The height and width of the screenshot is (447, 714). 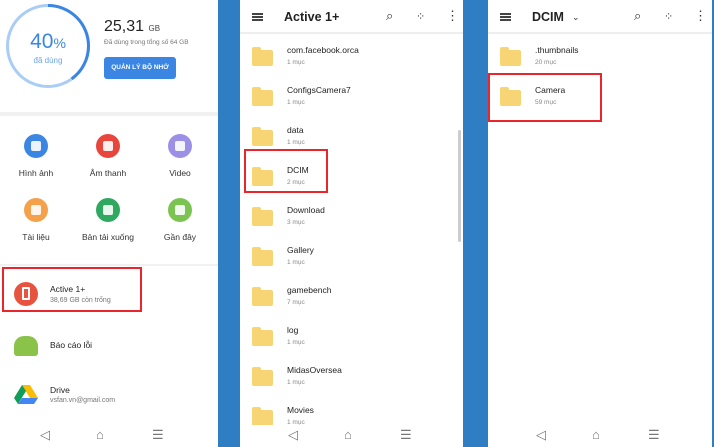 I want to click on document-icon, so click(x=36, y=210).